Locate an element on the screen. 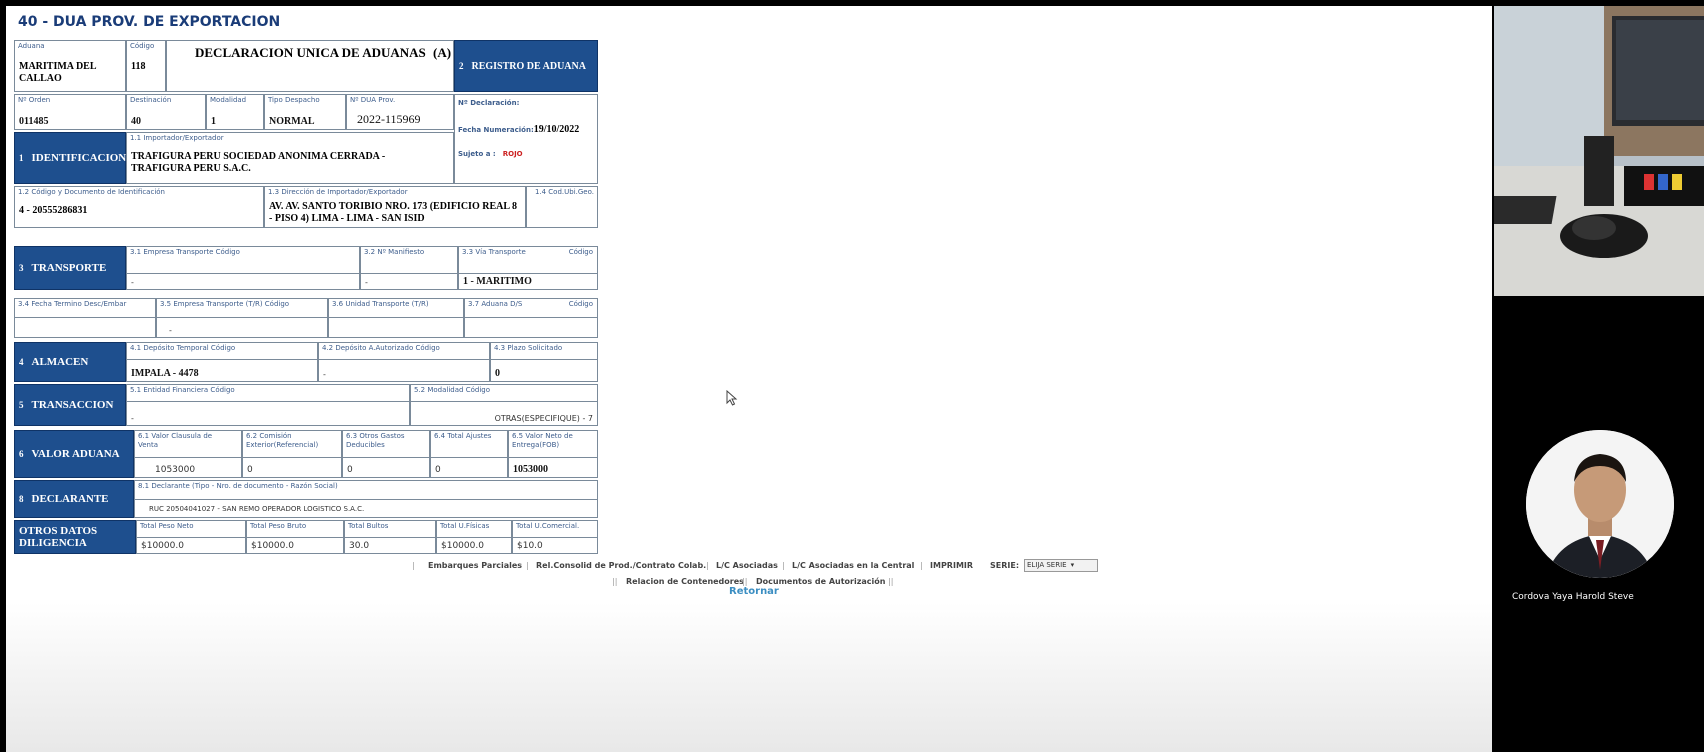  entidad-financiera-label: 5.1 Entidad Financiera Código is located at coordinates (182, 390).